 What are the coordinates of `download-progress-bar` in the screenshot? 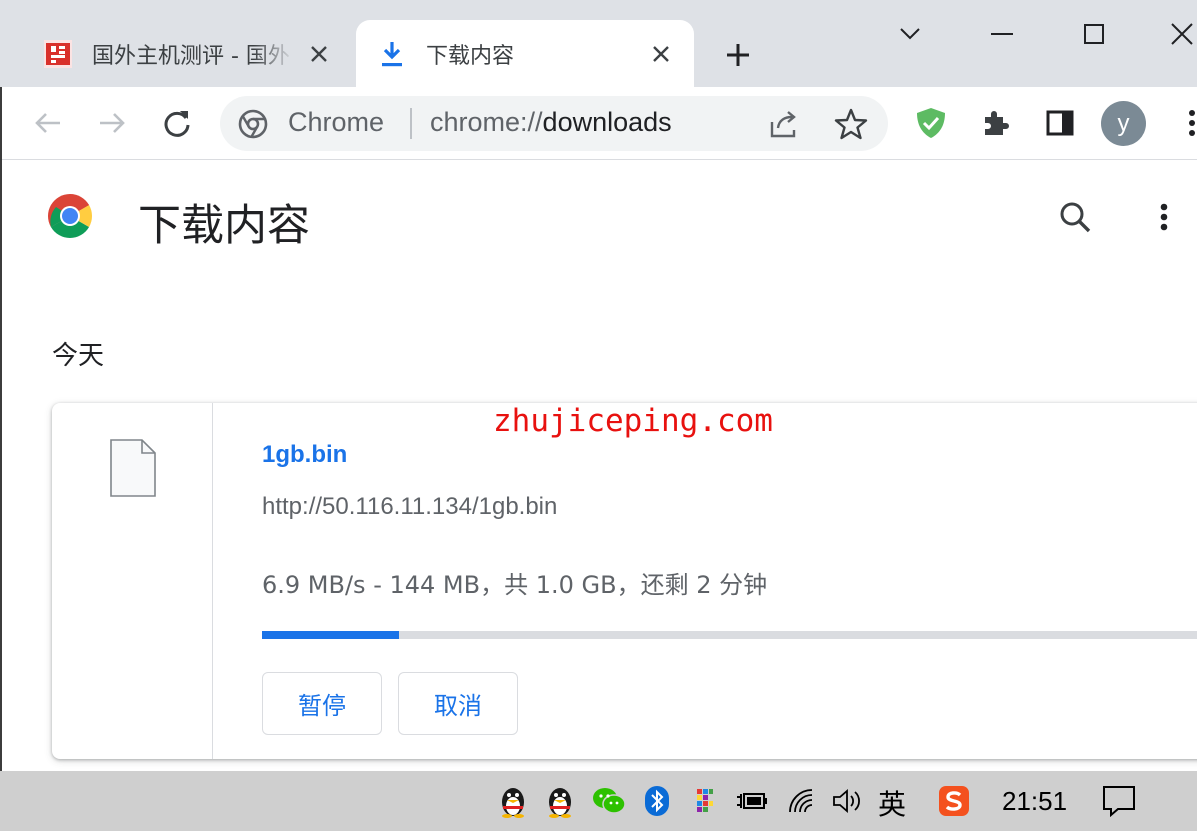 It's located at (729, 635).